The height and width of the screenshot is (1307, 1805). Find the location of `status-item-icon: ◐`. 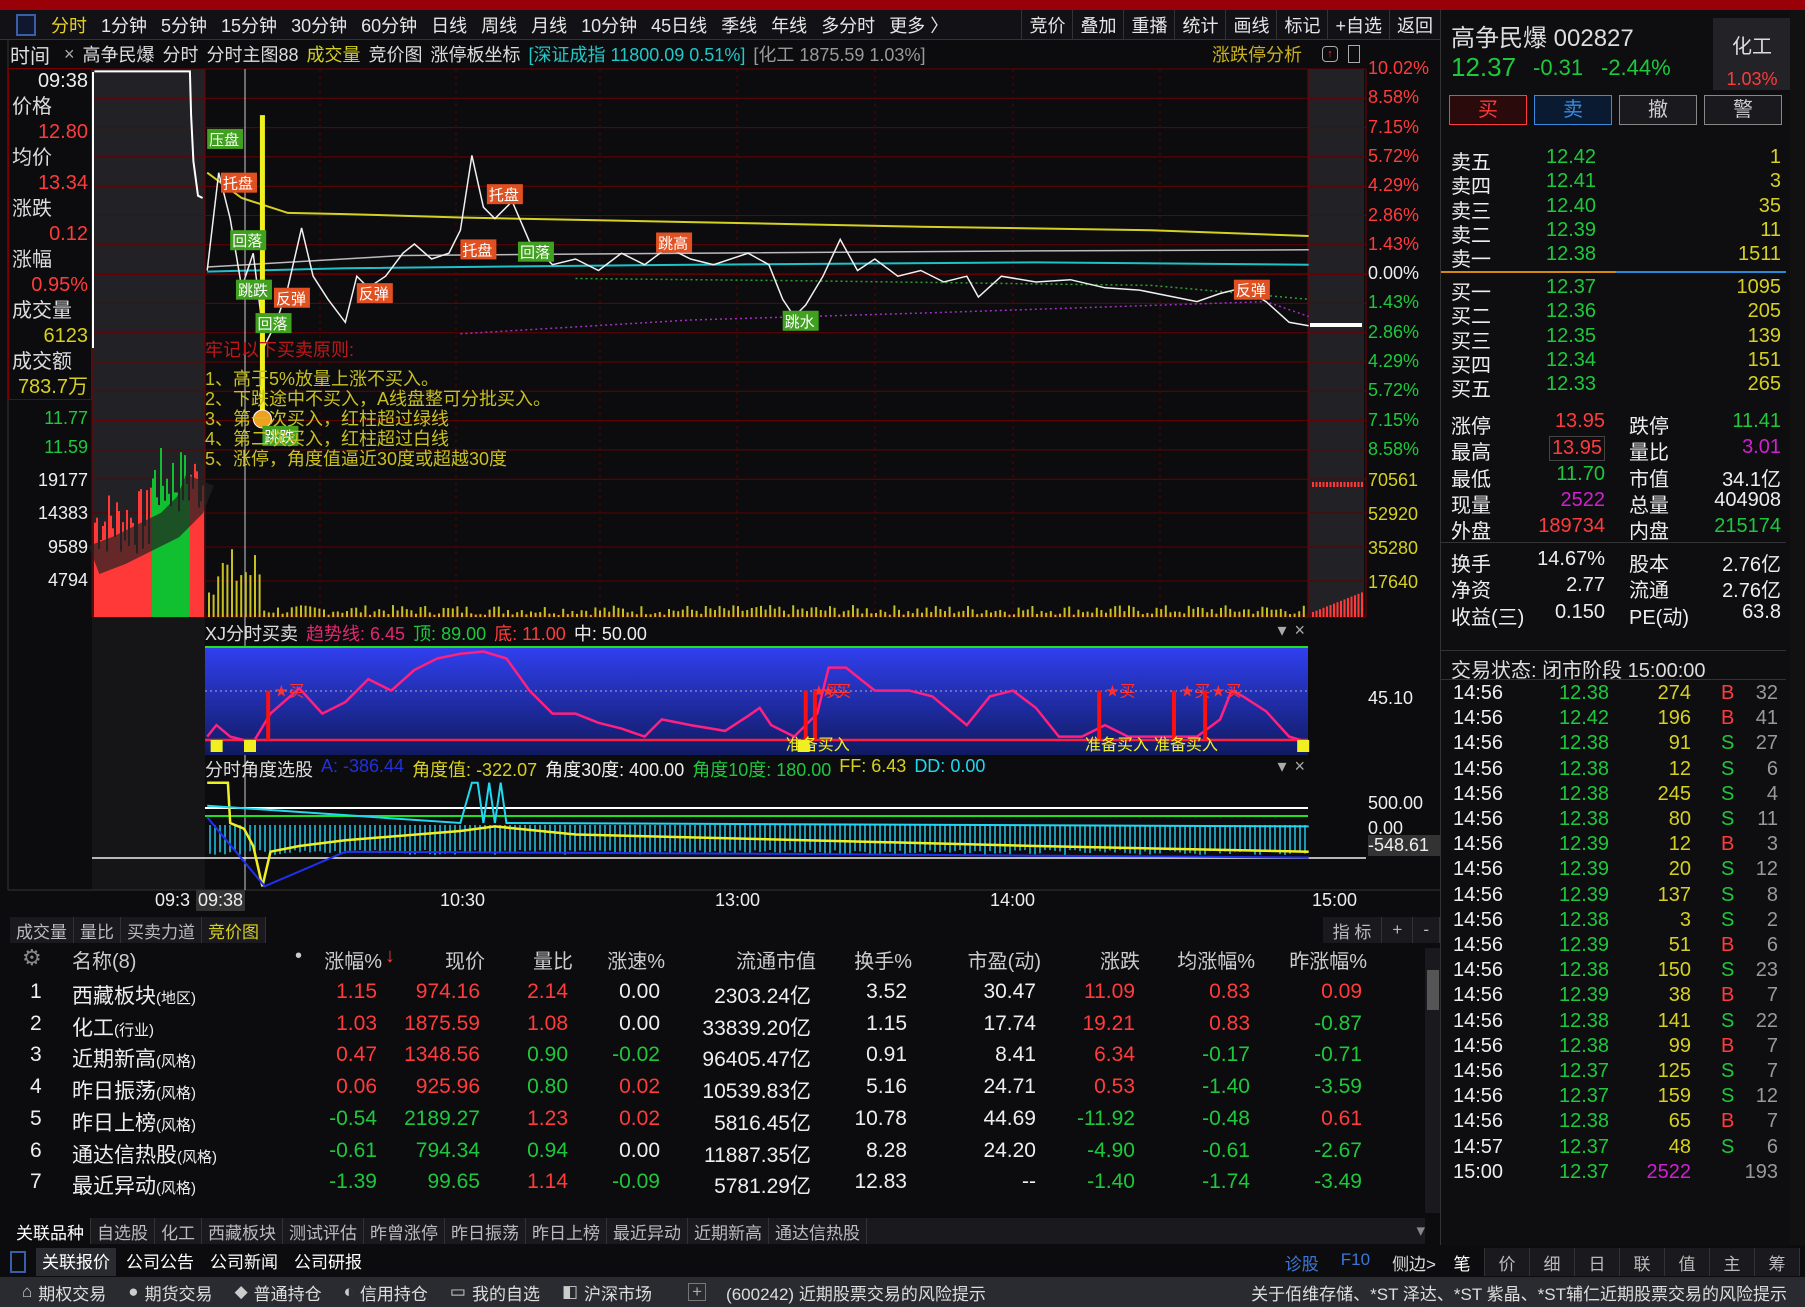

status-item-icon: ◐ is located at coordinates (348, 1291).